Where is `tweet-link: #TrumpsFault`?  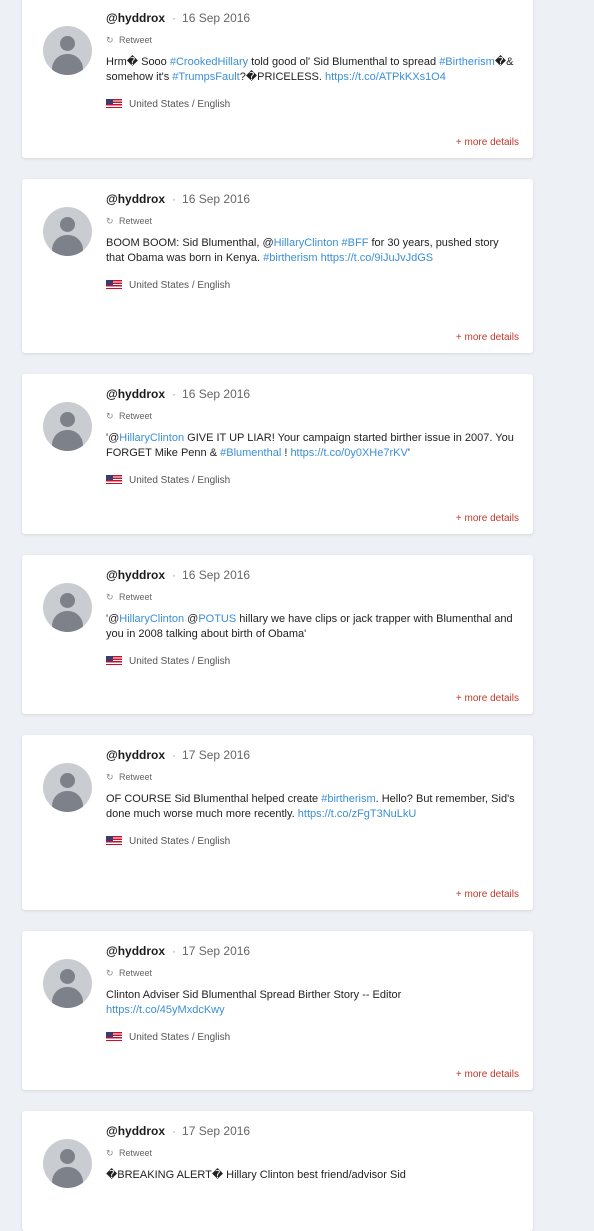
tweet-link: #TrumpsFault is located at coordinates (205, 77).